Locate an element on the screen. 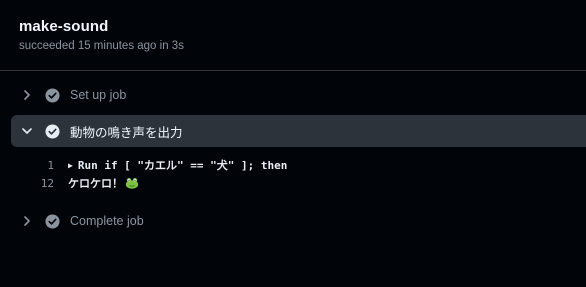 This screenshot has width=586, height=287. step-label: Complete job is located at coordinates (107, 221).